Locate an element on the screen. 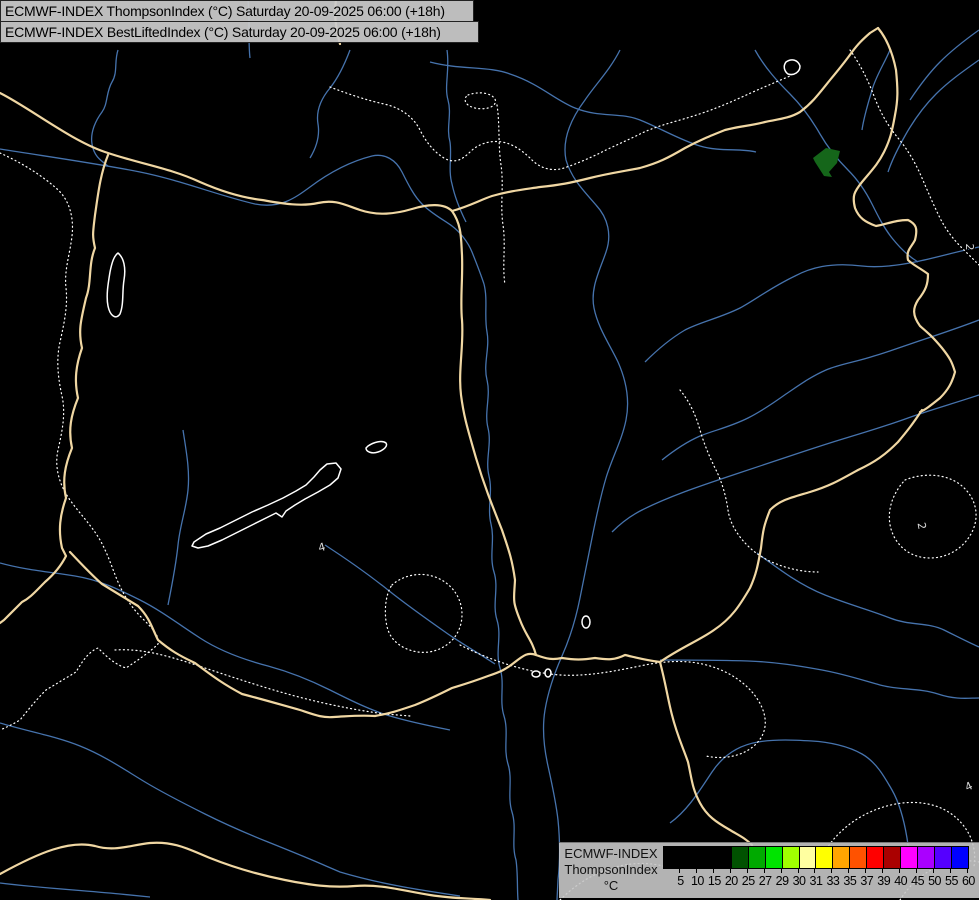 The width and height of the screenshot is (979, 900). lake-balaton is located at coordinates (266, 505).